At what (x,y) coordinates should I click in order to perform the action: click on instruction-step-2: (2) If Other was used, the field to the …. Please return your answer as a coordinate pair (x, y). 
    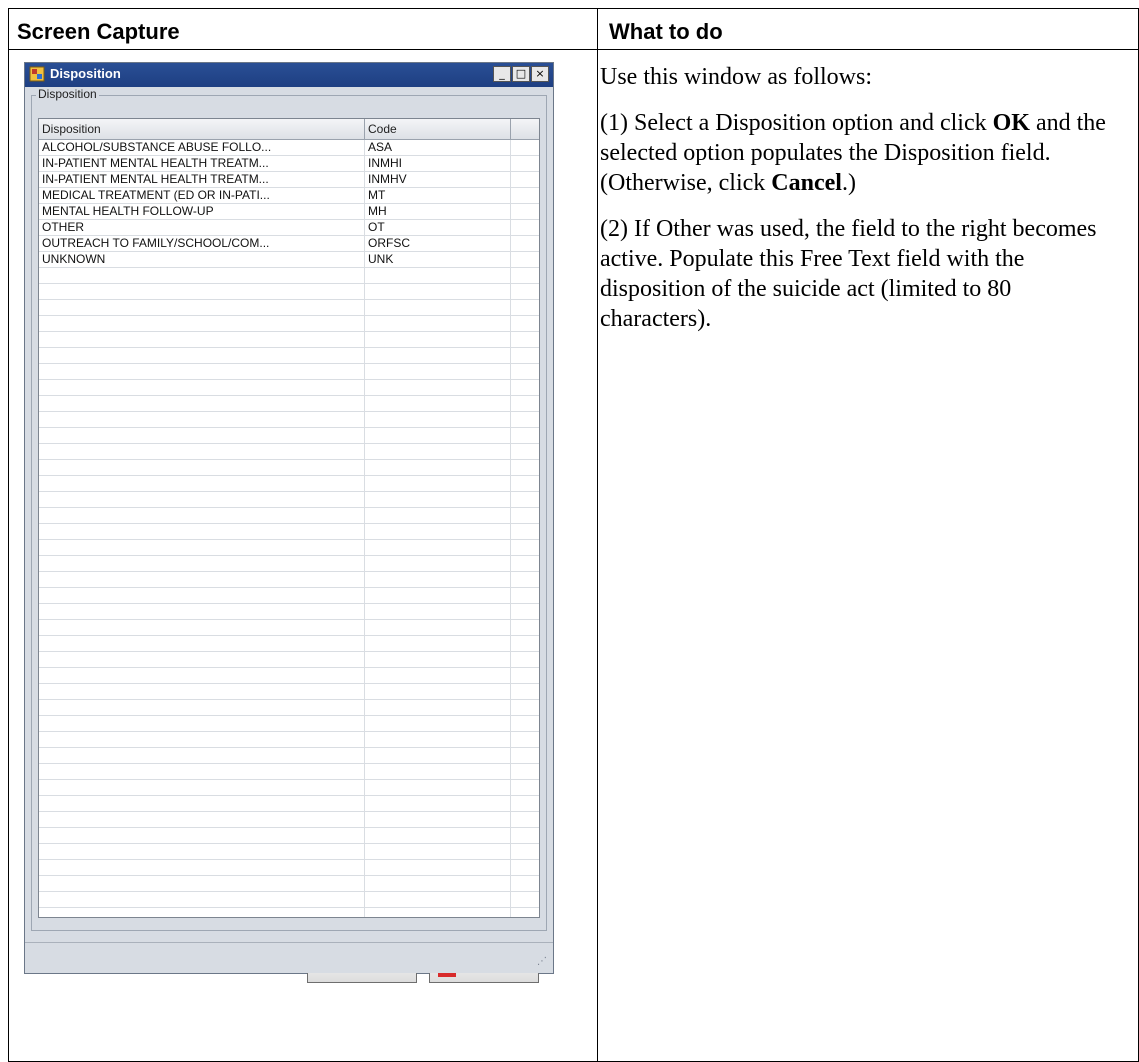
    Looking at the image, I should click on (848, 274).